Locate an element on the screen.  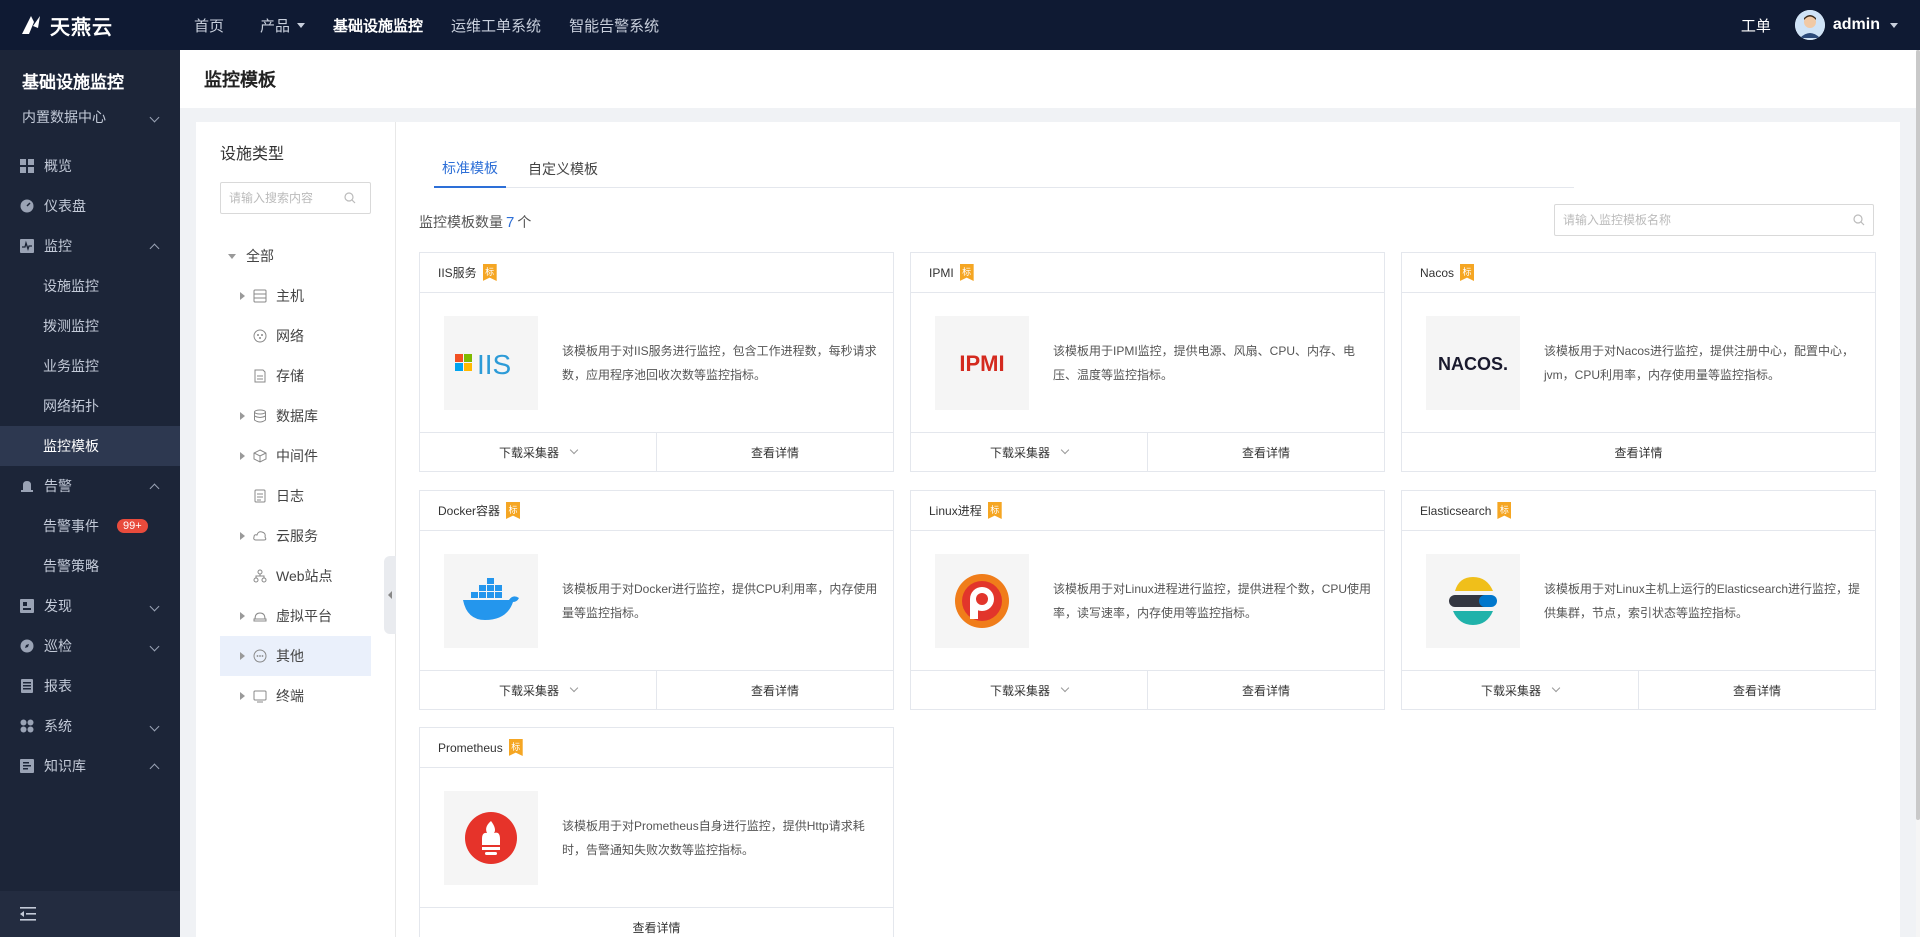
sidebar-item-facility-monitor: 设施监控 is located at coordinates (90, 286).